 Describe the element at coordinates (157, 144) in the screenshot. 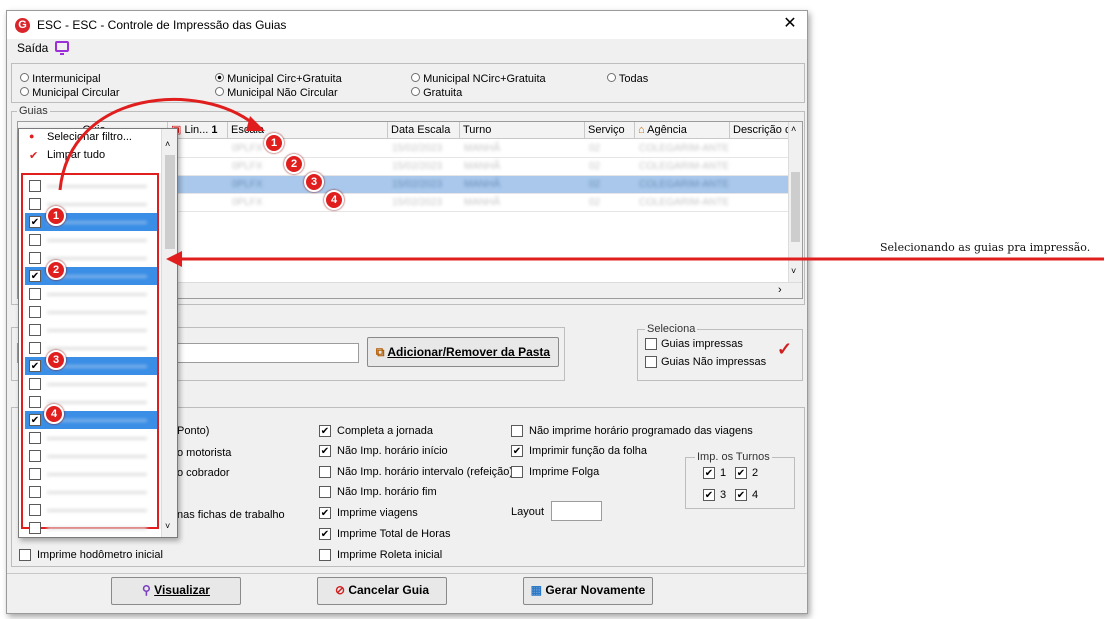

I see `curved-arrow-line` at that location.